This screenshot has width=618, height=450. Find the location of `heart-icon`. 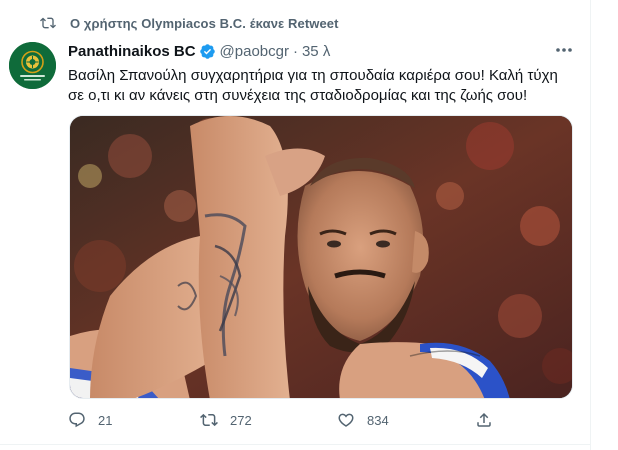

heart-icon is located at coordinates (346, 420).